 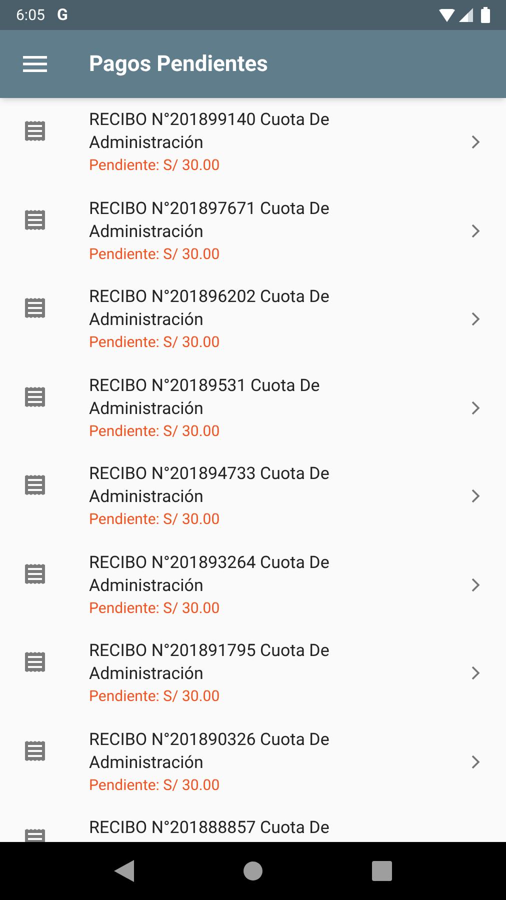 I want to click on battery-icon, so click(x=485, y=15).